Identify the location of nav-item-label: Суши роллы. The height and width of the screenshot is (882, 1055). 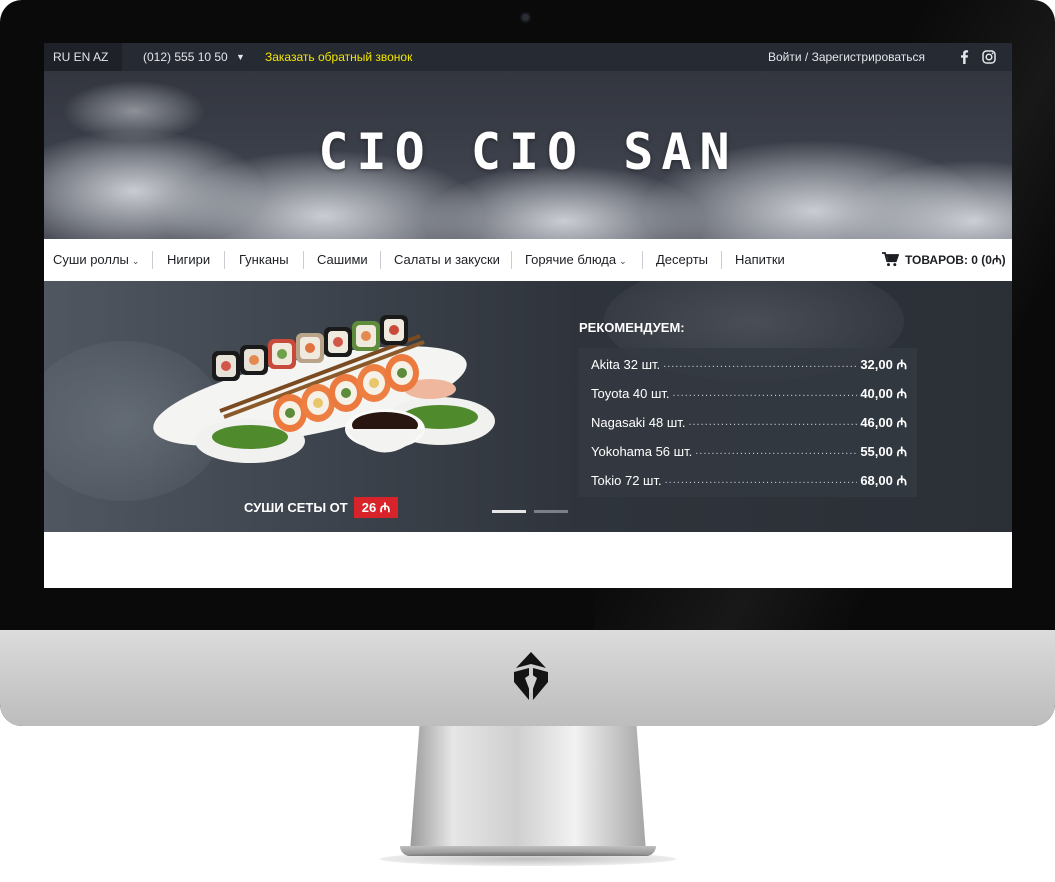
(91, 259).